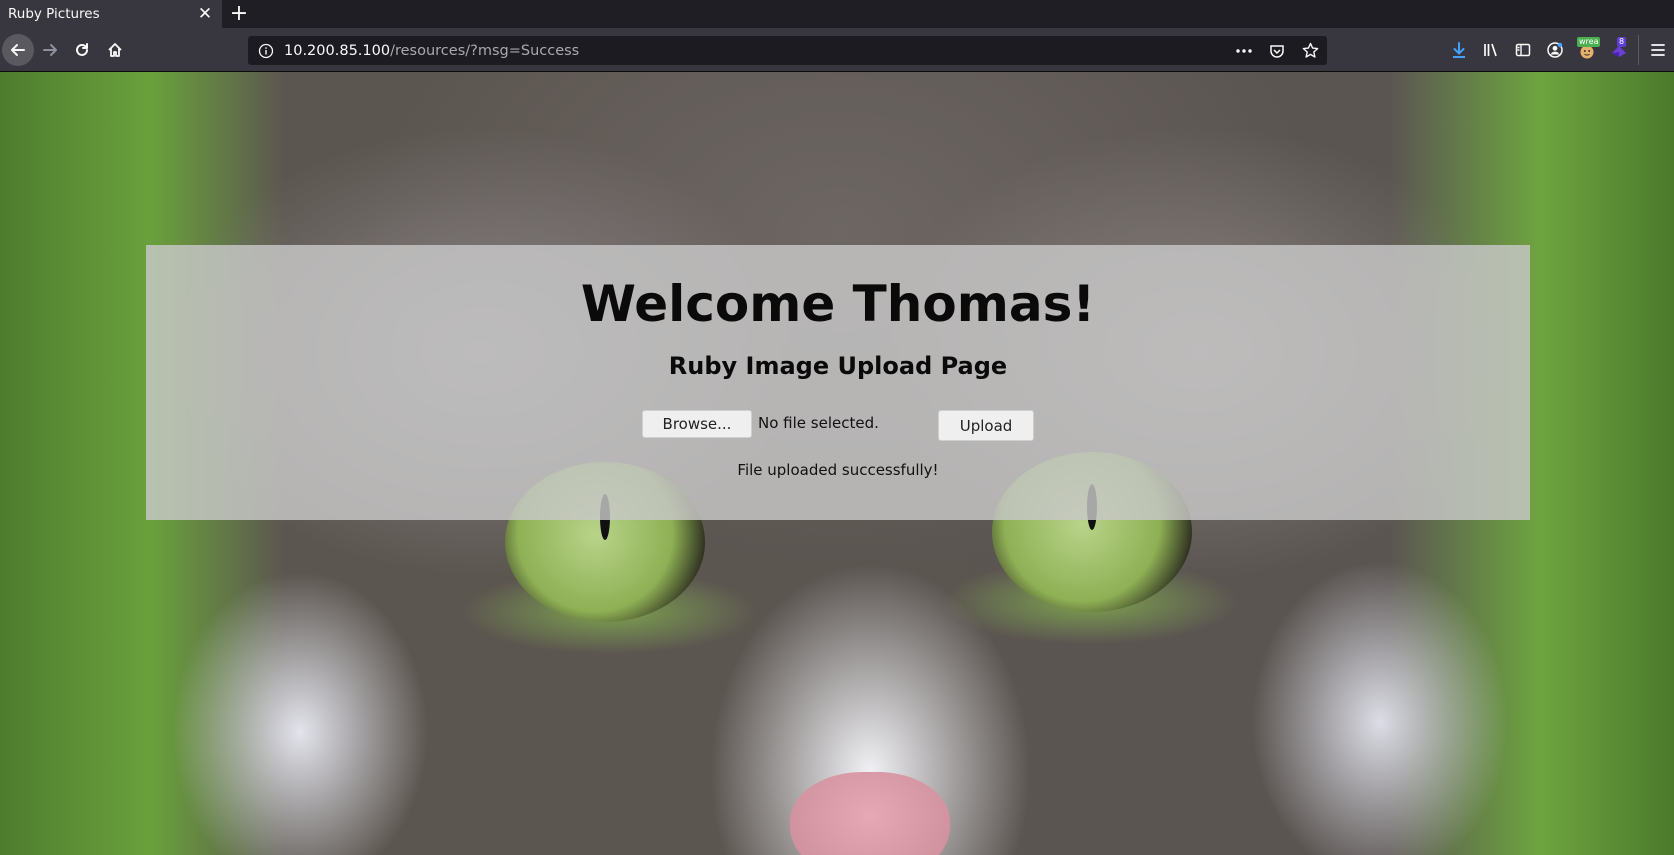  Describe the element at coordinates (1555, 50) in the screenshot. I see `account-icon` at that location.